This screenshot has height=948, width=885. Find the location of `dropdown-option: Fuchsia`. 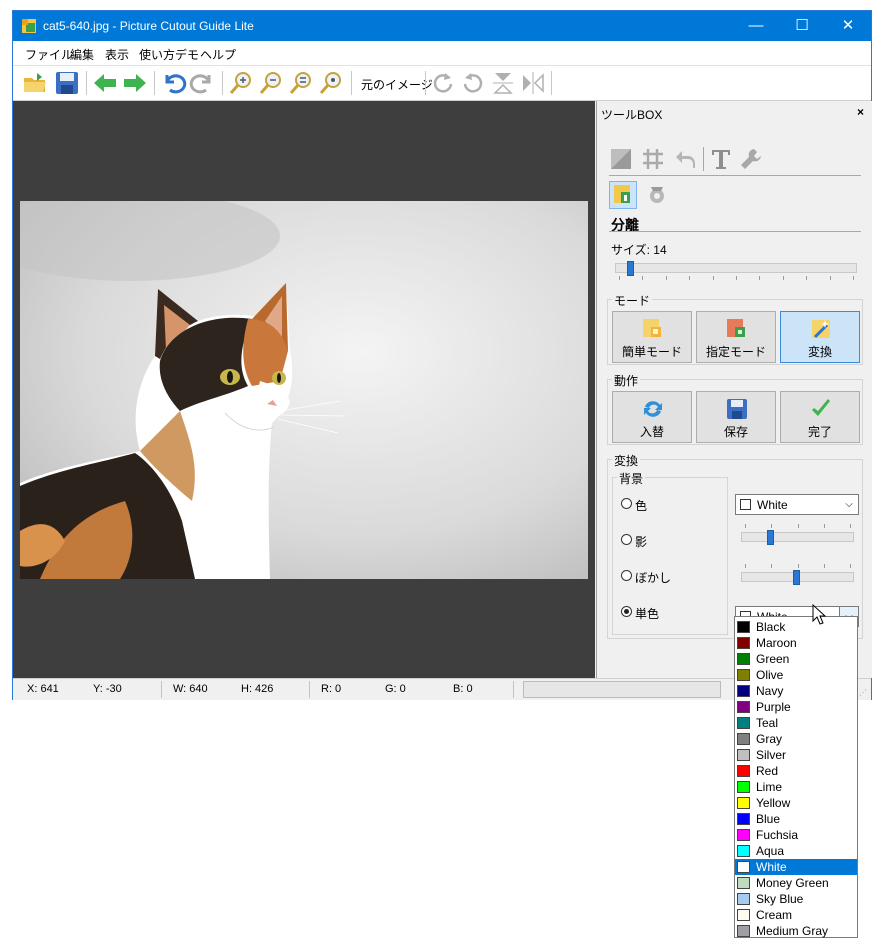

dropdown-option: Fuchsia is located at coordinates (796, 835).